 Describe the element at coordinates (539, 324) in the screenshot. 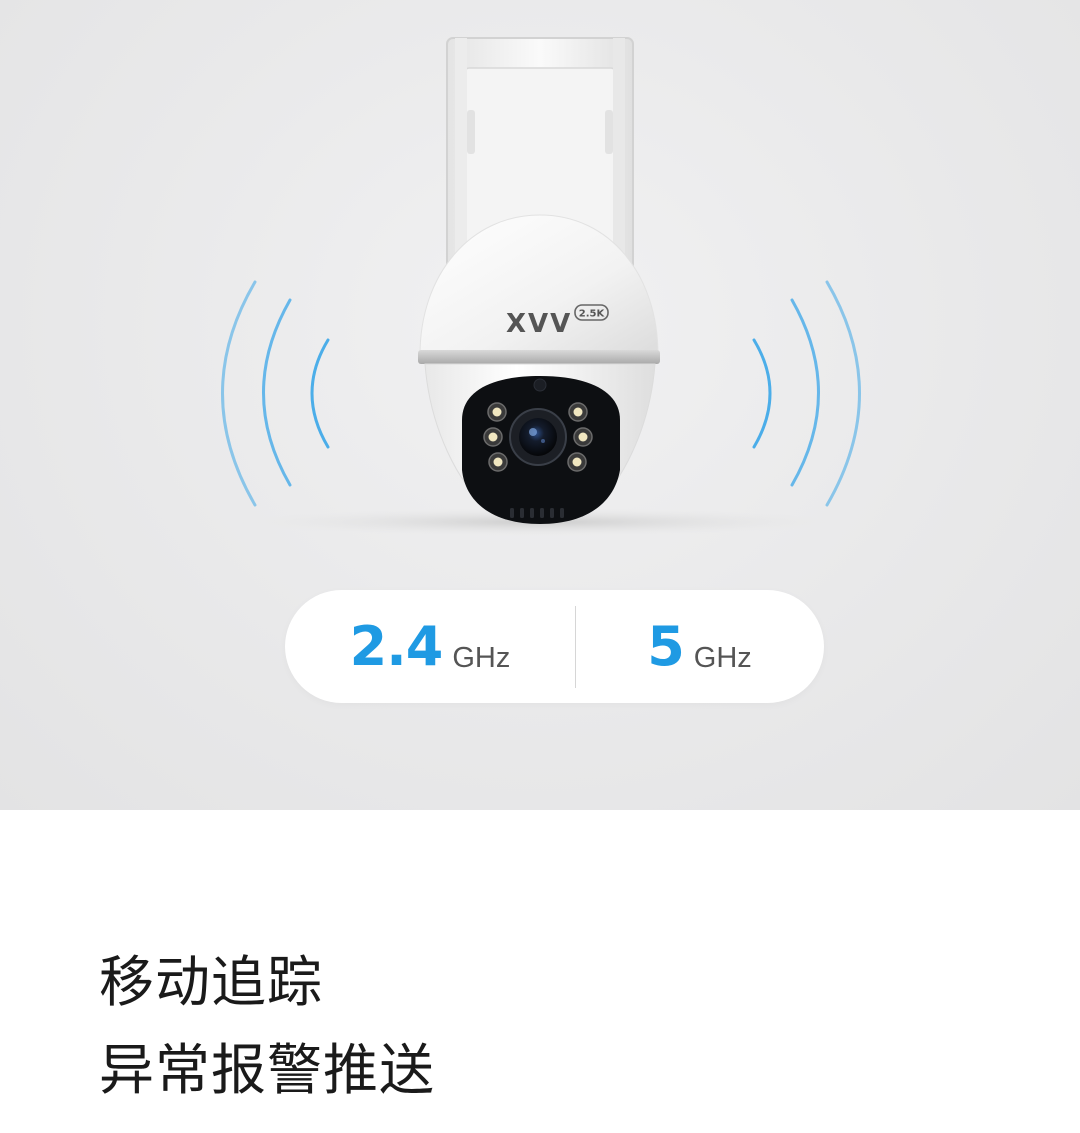

I see `brand-logo: XVV` at that location.